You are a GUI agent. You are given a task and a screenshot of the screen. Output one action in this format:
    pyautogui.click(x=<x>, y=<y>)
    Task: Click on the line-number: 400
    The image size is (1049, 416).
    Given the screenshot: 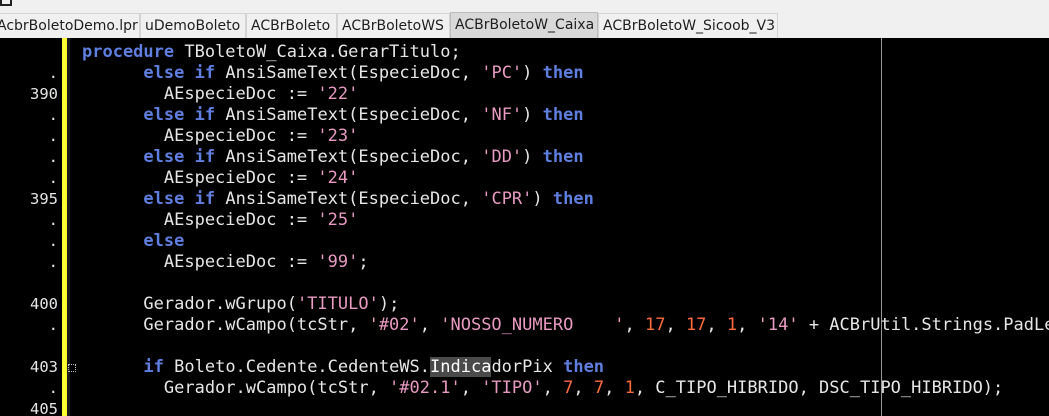 What is the action you would take?
    pyautogui.click(x=44, y=304)
    